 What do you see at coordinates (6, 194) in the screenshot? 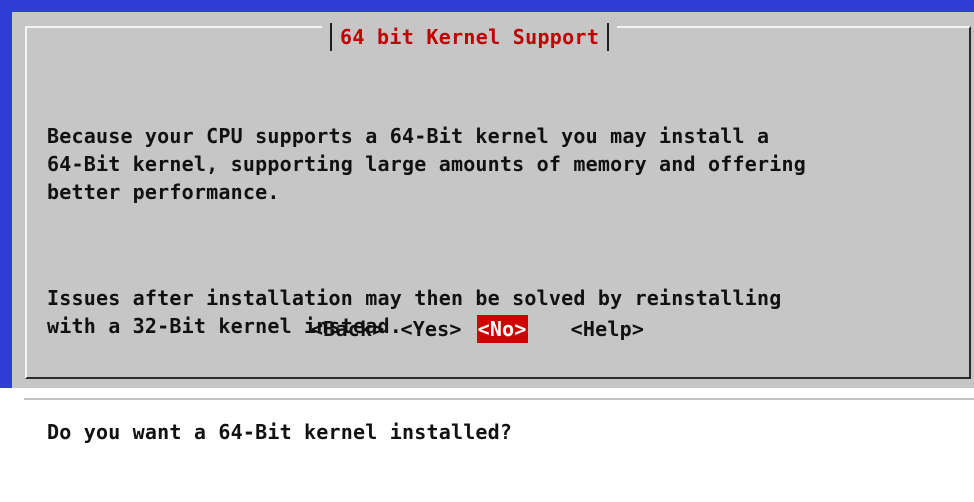
I see `blue-background-left` at bounding box center [6, 194].